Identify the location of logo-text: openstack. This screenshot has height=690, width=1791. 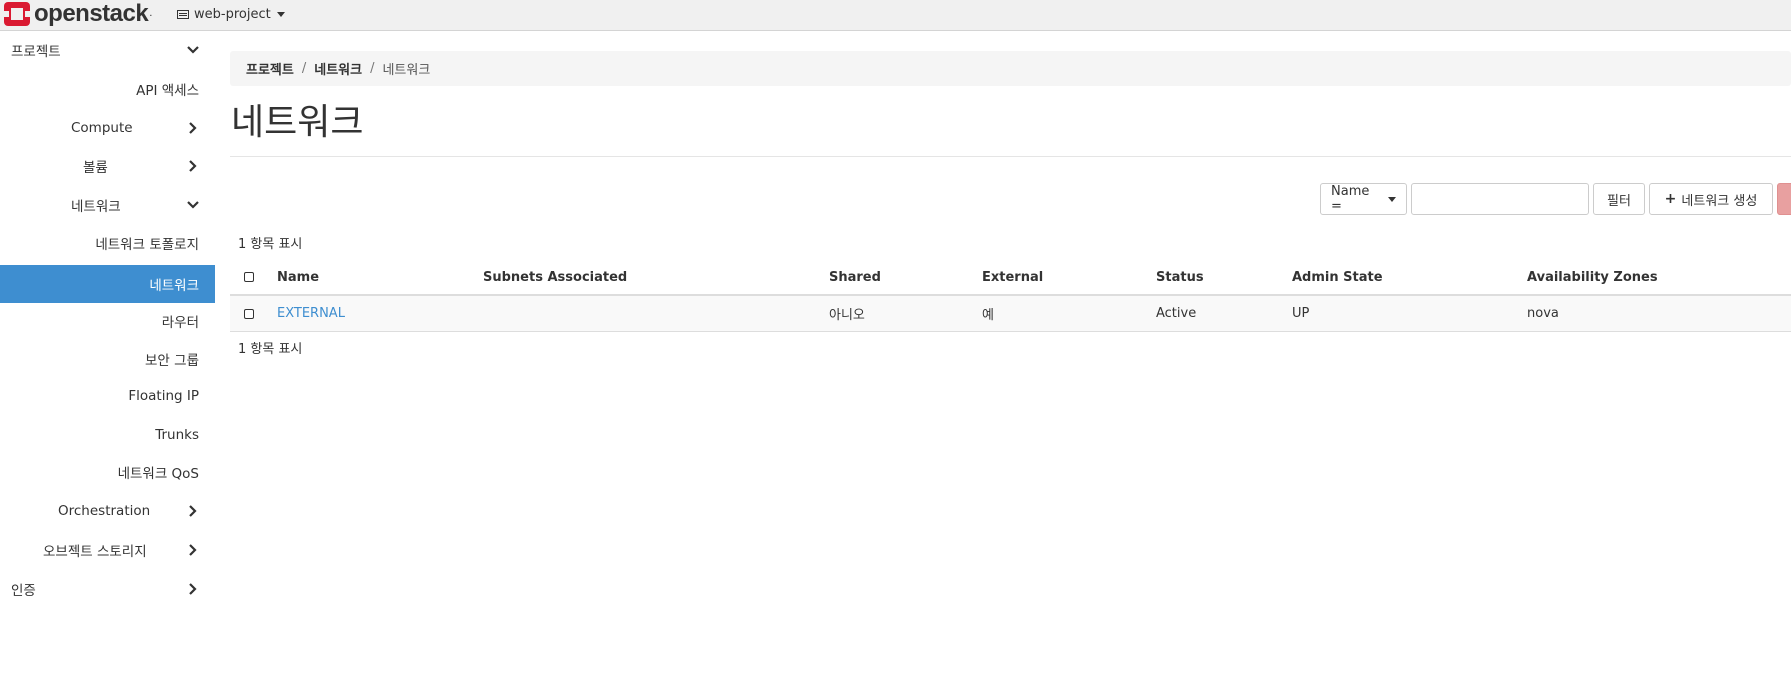
(91, 13).